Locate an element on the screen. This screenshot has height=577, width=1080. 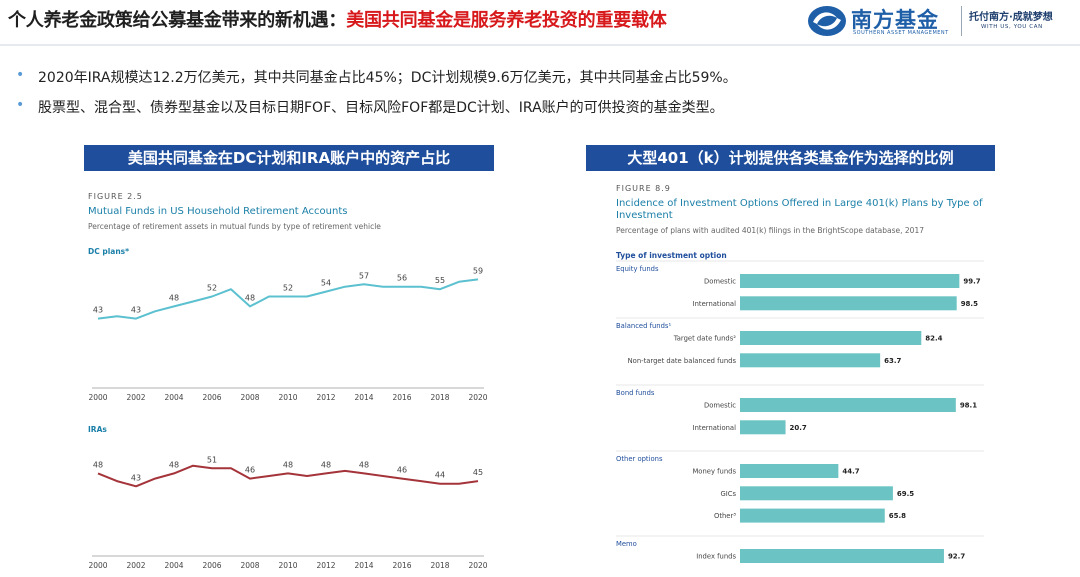
data-label-dc-2002: 43 is located at coordinates (136, 310).